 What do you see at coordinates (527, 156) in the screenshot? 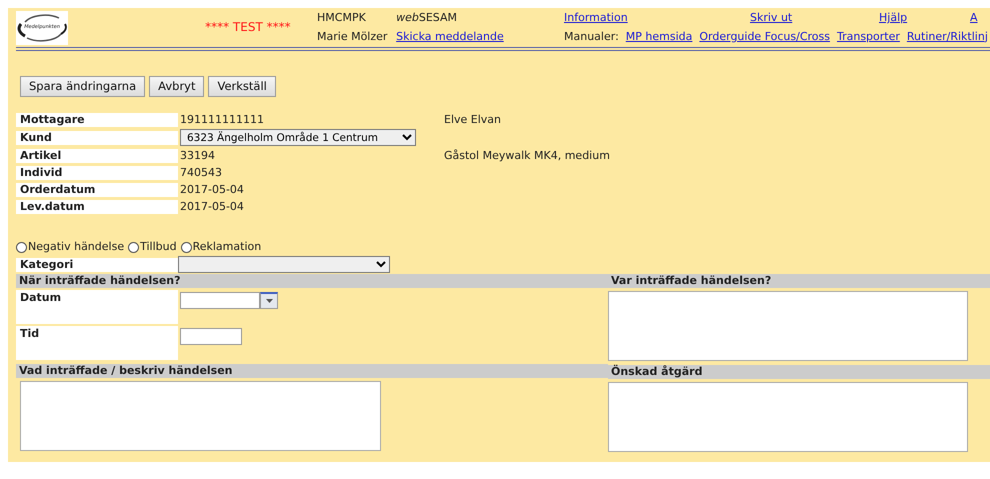
I see `field-note: Gåstol Meywalk MK4, medium` at bounding box center [527, 156].